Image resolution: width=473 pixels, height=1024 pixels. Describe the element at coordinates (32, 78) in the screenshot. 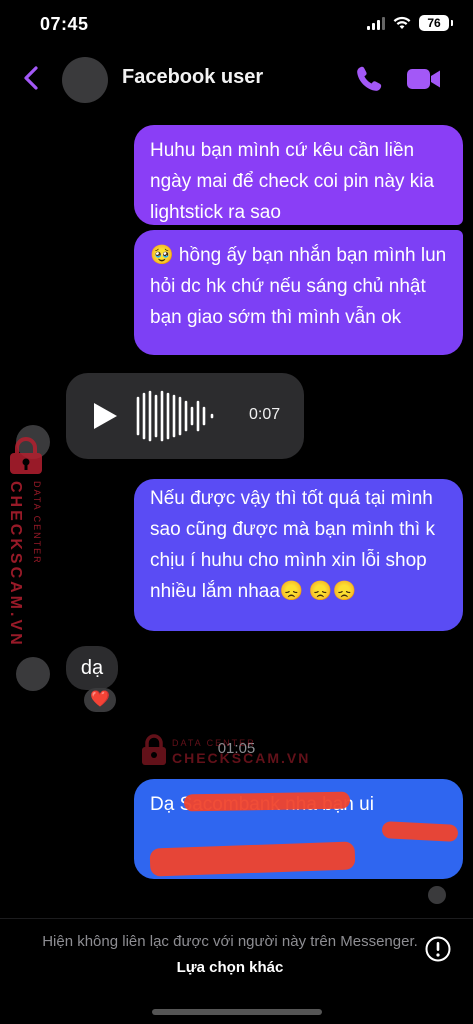

I see `back-chevron-icon` at that location.